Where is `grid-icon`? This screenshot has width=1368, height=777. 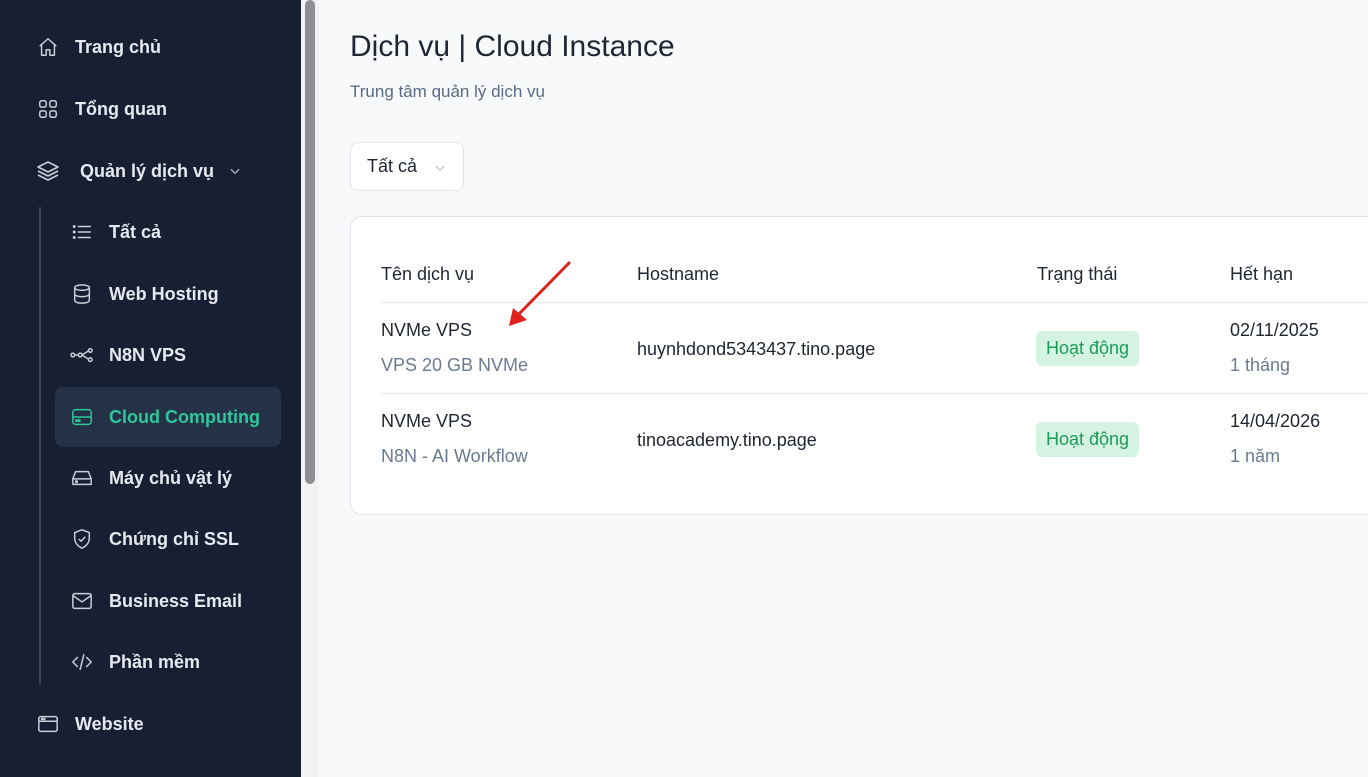 grid-icon is located at coordinates (48, 109).